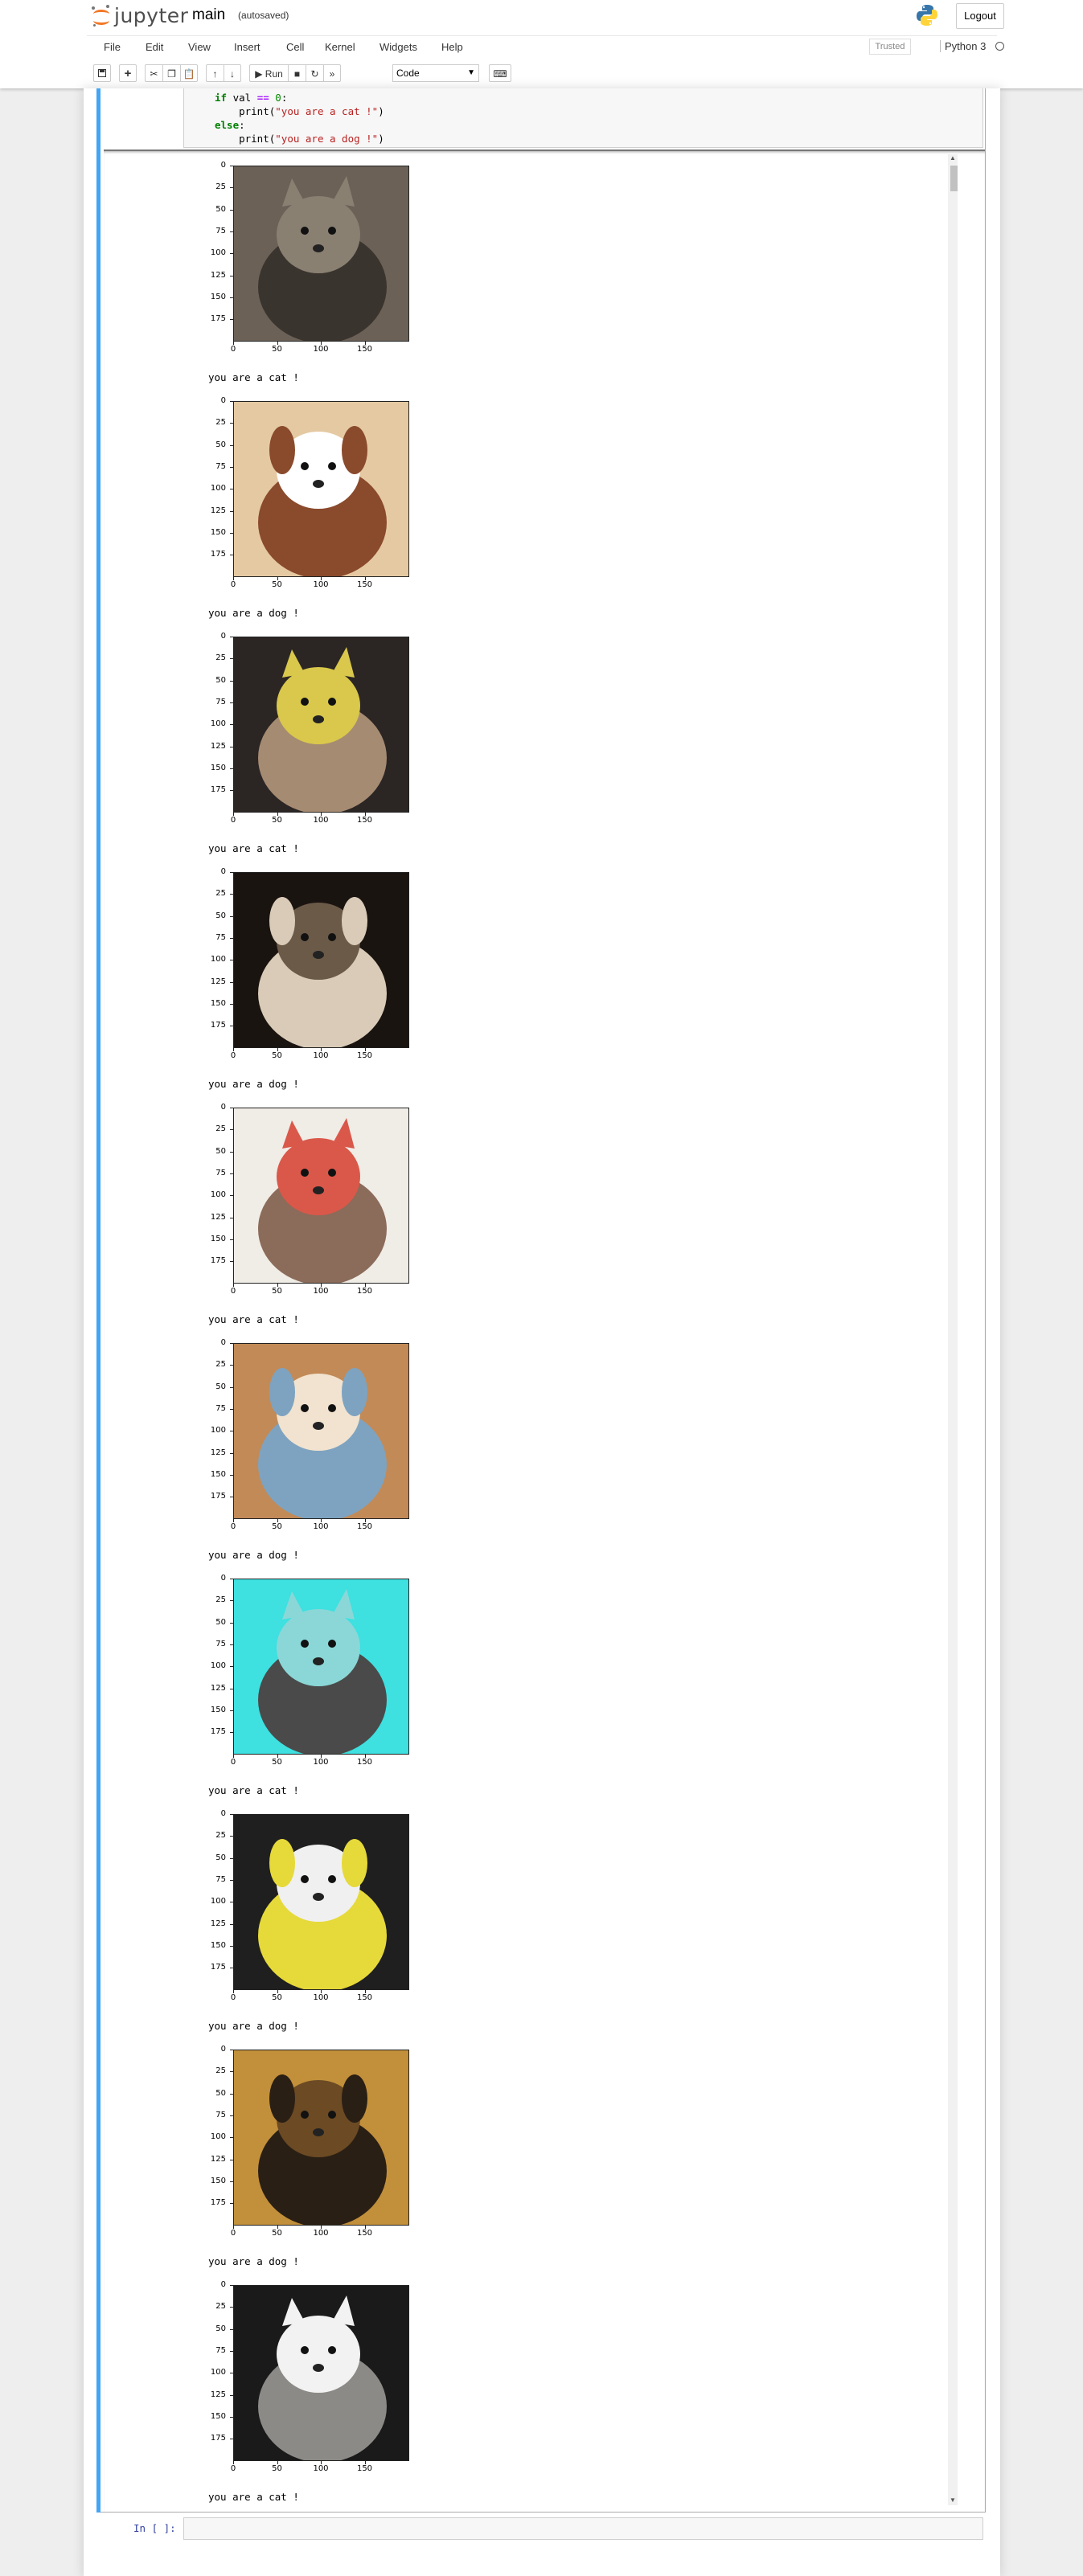 This screenshot has width=1083, height=2576. I want to click on menu-kernel: Kernel, so click(340, 47).